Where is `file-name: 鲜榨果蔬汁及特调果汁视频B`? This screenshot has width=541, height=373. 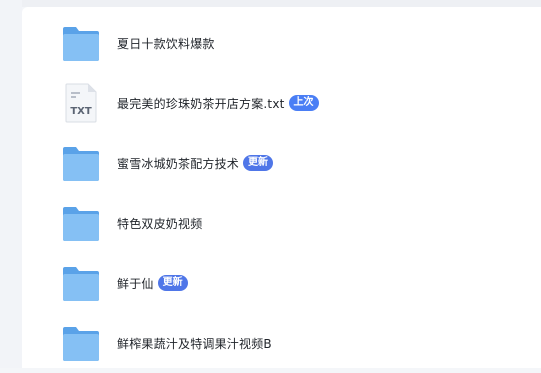 file-name: 鲜榨果蔬汁及特调果汁视频B is located at coordinates (194, 343).